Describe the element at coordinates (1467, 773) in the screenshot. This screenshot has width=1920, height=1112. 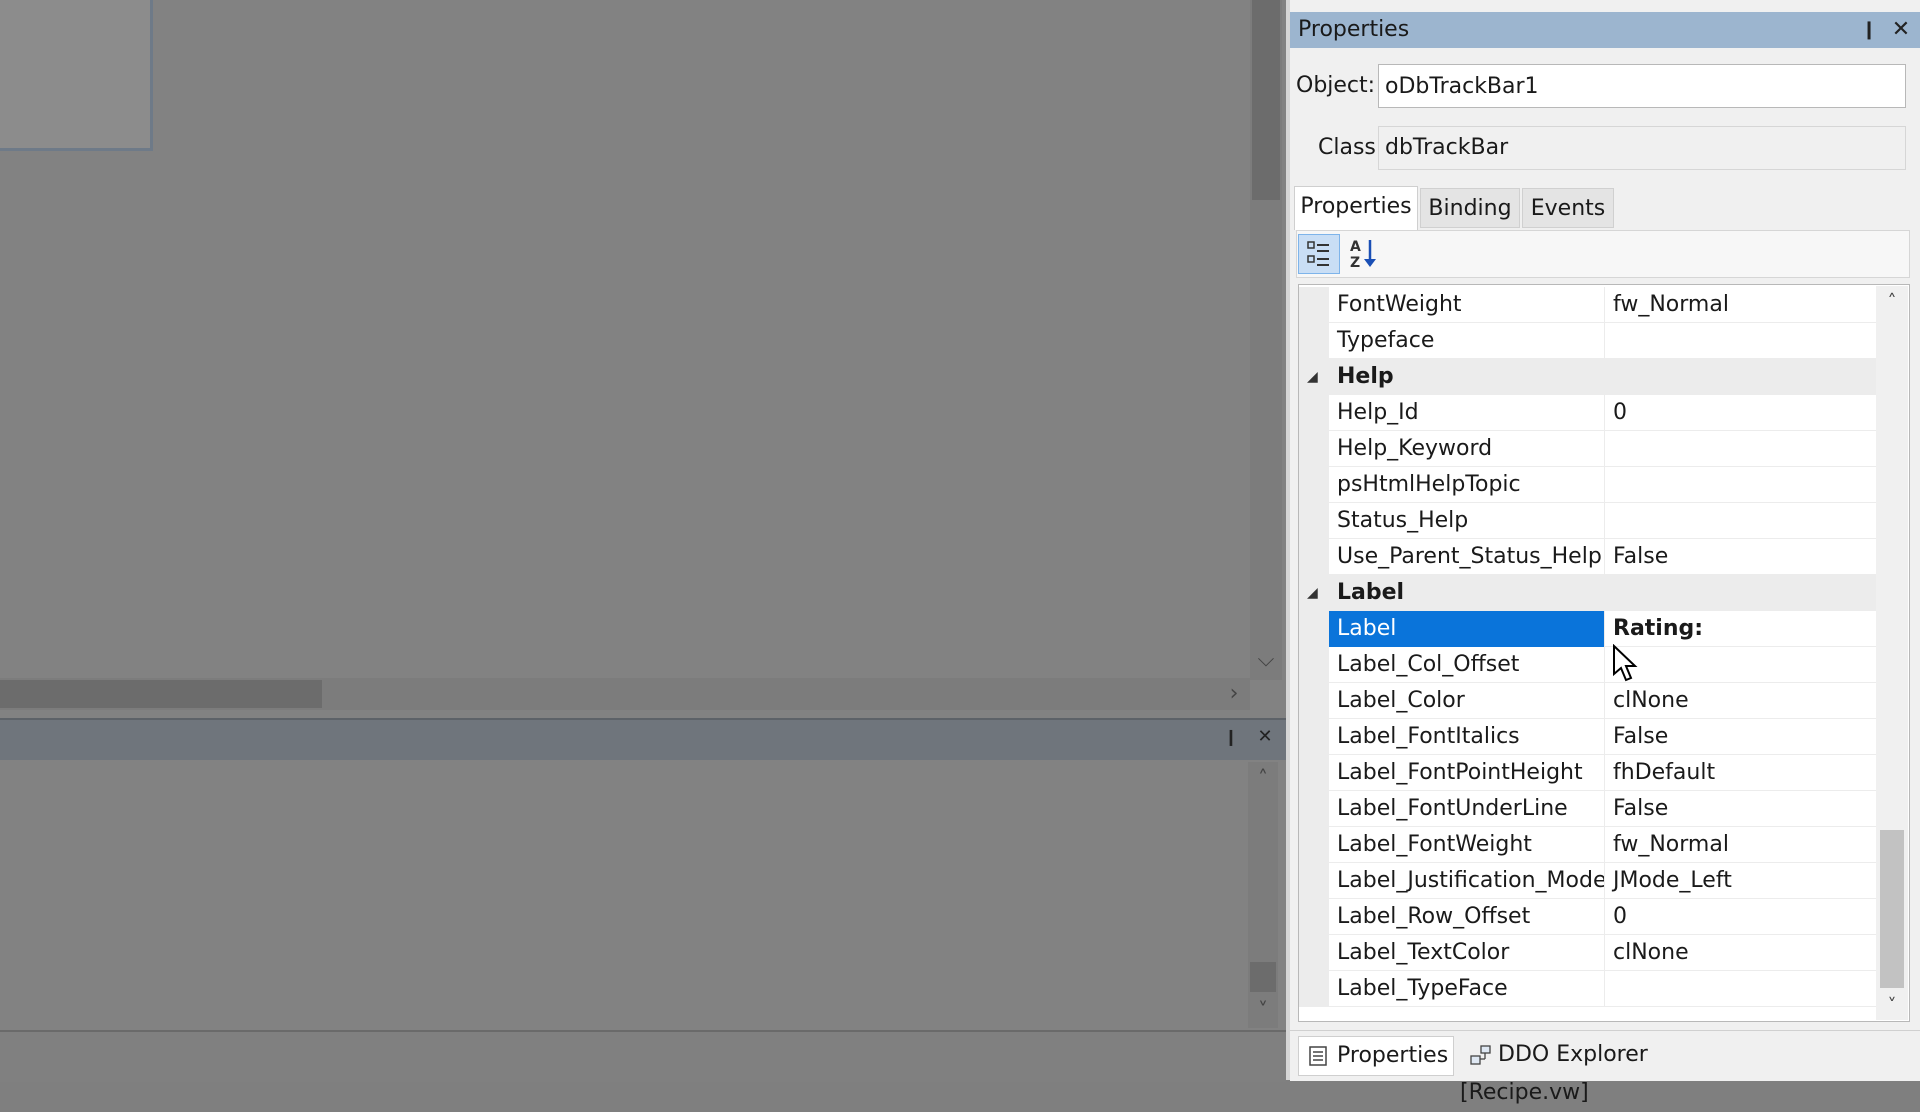
I see `property-name: Label_FontPointHeight` at that location.